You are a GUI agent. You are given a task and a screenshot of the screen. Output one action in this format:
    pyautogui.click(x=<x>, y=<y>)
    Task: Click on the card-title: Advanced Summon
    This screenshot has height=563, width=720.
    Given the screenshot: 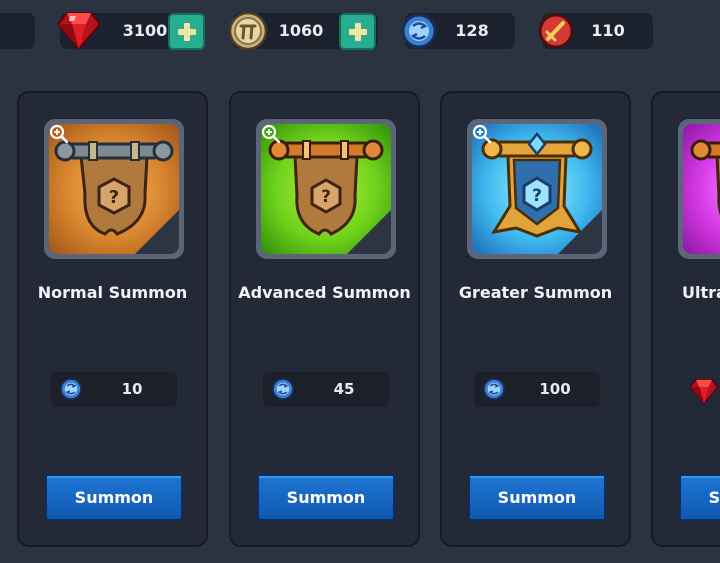 What is the action you would take?
    pyautogui.click(x=324, y=292)
    